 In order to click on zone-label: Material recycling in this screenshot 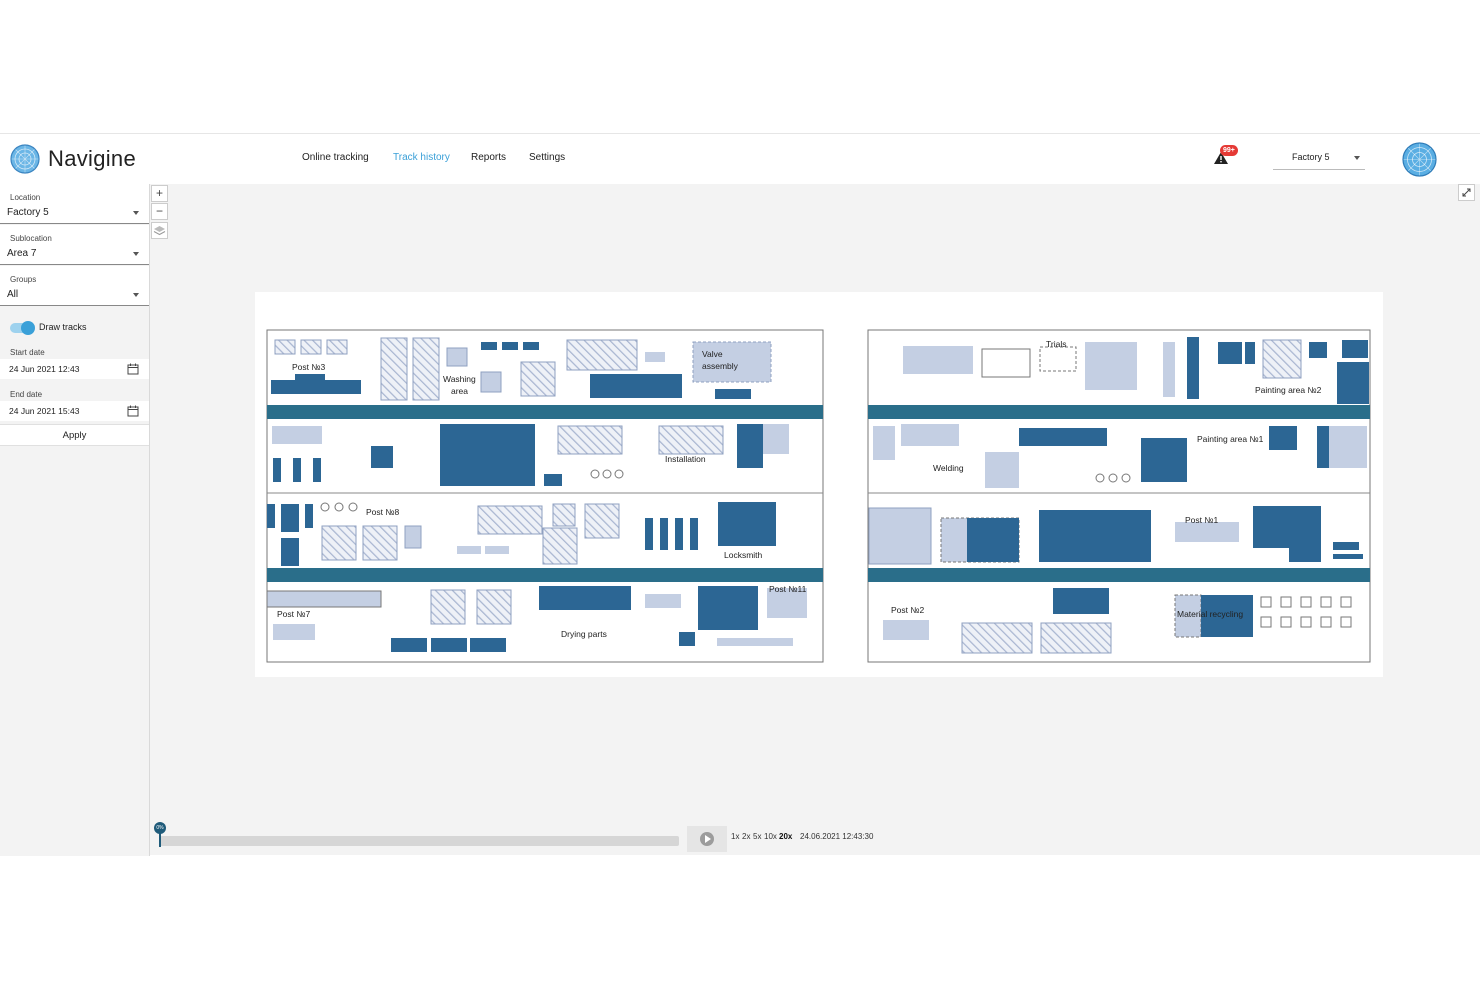, I will do `click(1210, 614)`.